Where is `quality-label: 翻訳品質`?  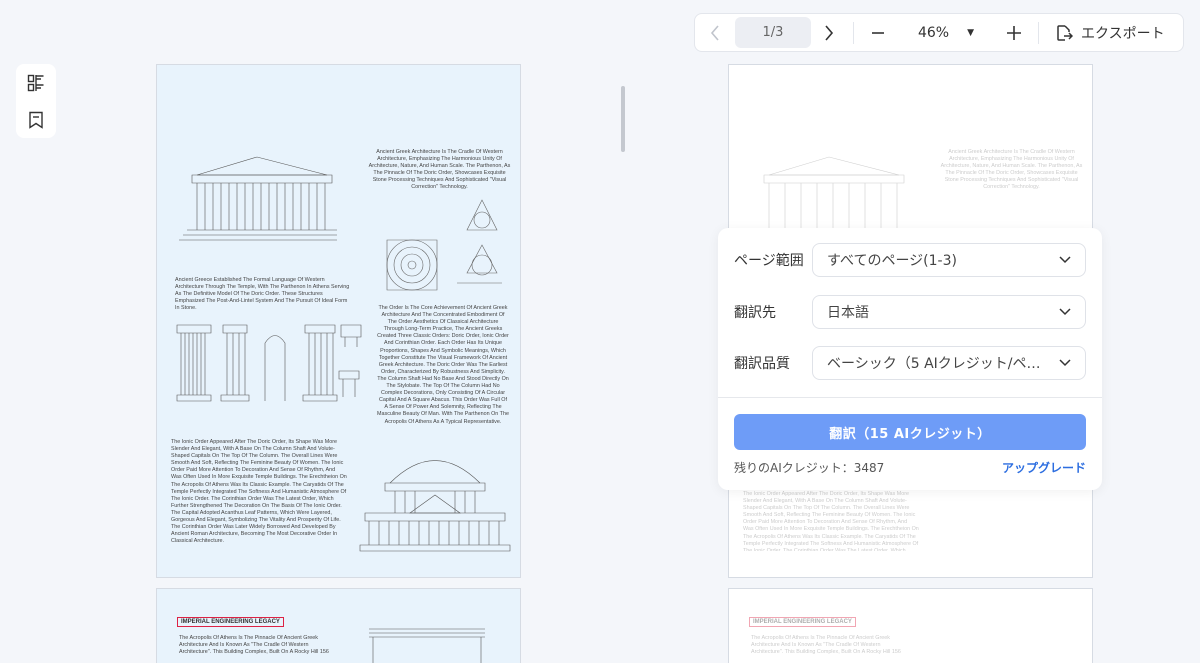 quality-label: 翻訳品質 is located at coordinates (762, 364).